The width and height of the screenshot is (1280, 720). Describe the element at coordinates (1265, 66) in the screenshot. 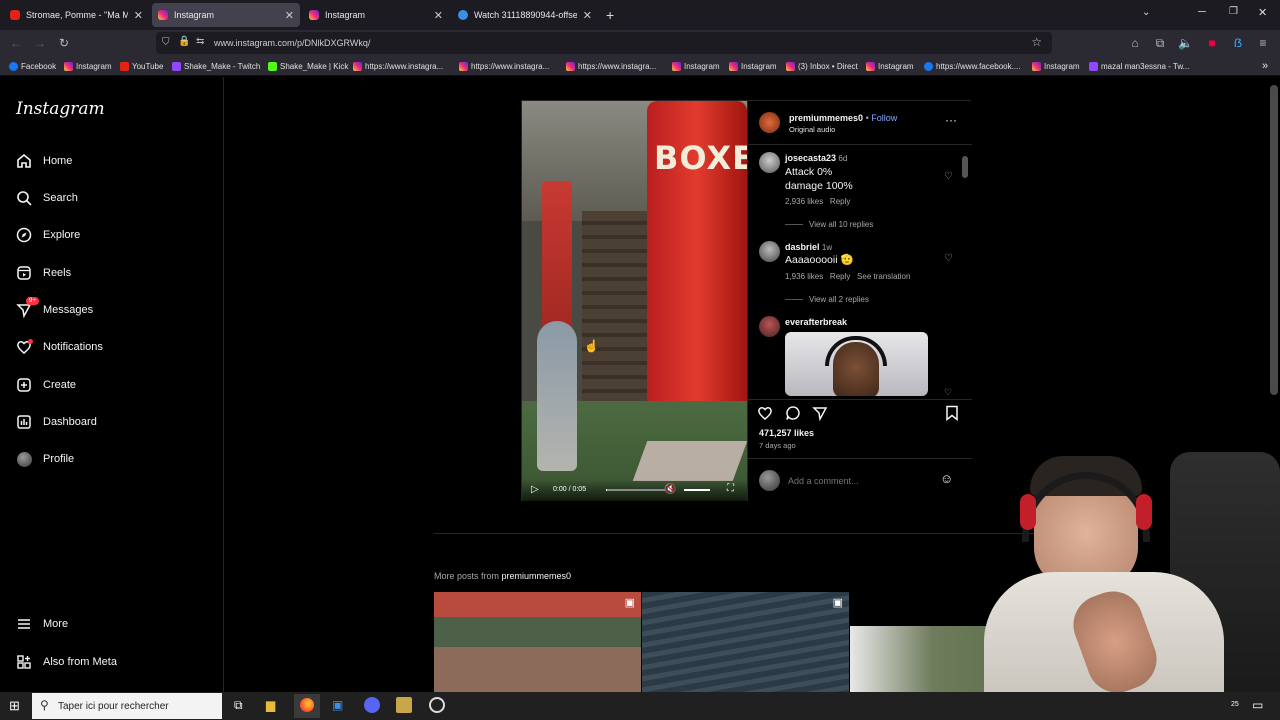

I see `bookmarks-overflow-icon: »` at that location.